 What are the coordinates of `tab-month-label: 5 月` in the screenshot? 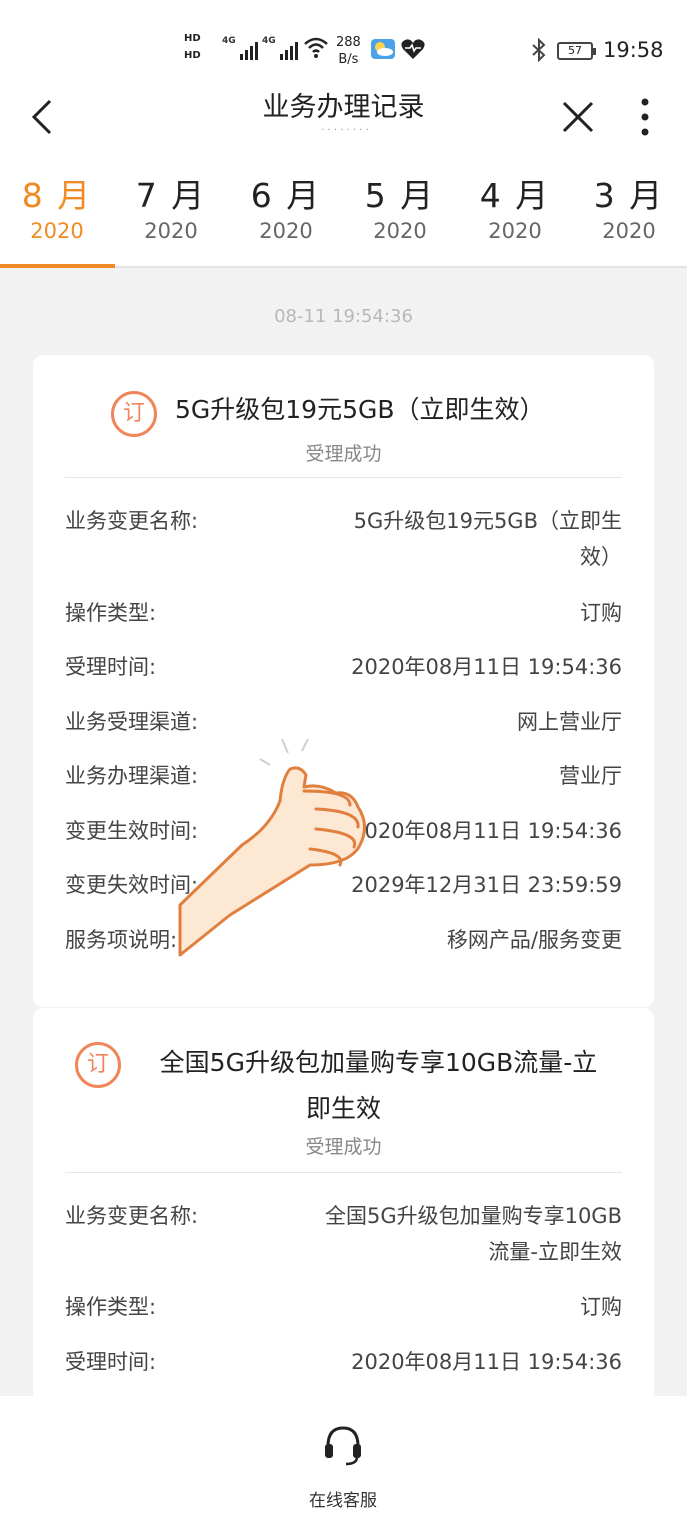 It's located at (400, 195).